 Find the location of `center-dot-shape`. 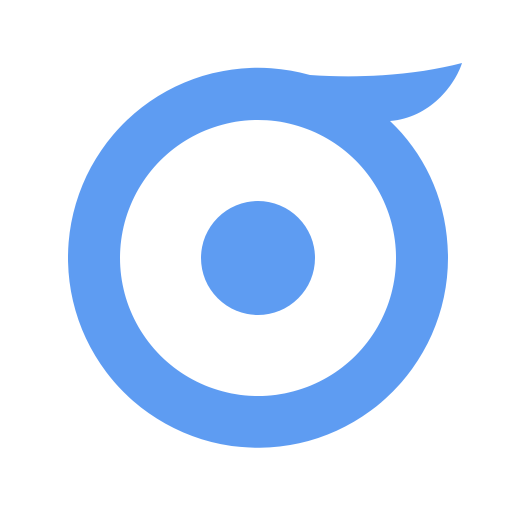

center-dot-shape is located at coordinates (258, 258).